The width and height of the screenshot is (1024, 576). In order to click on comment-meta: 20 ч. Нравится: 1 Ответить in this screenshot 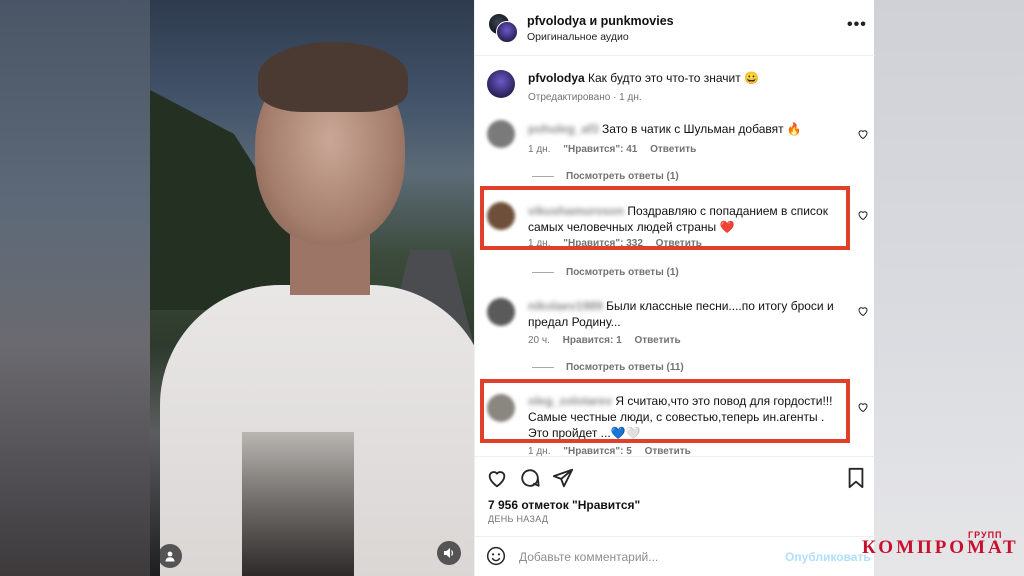, I will do `click(609, 340)`.